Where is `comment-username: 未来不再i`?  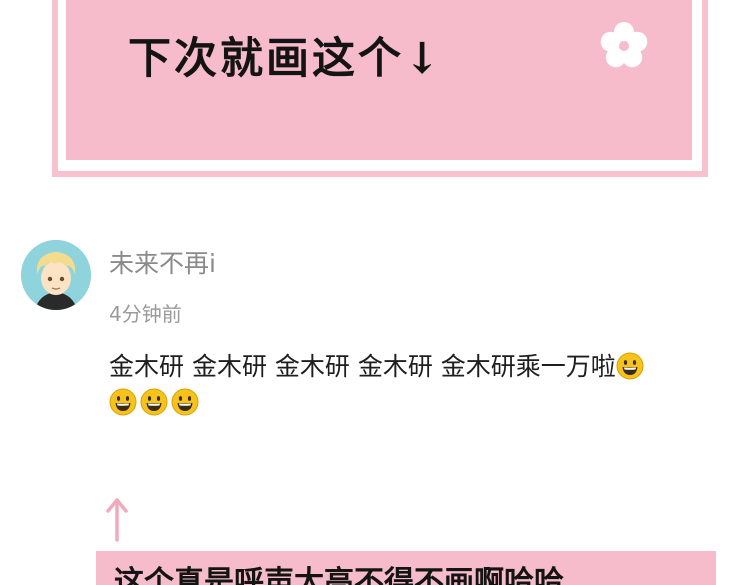
comment-username: 未来不再i is located at coordinates (162, 262).